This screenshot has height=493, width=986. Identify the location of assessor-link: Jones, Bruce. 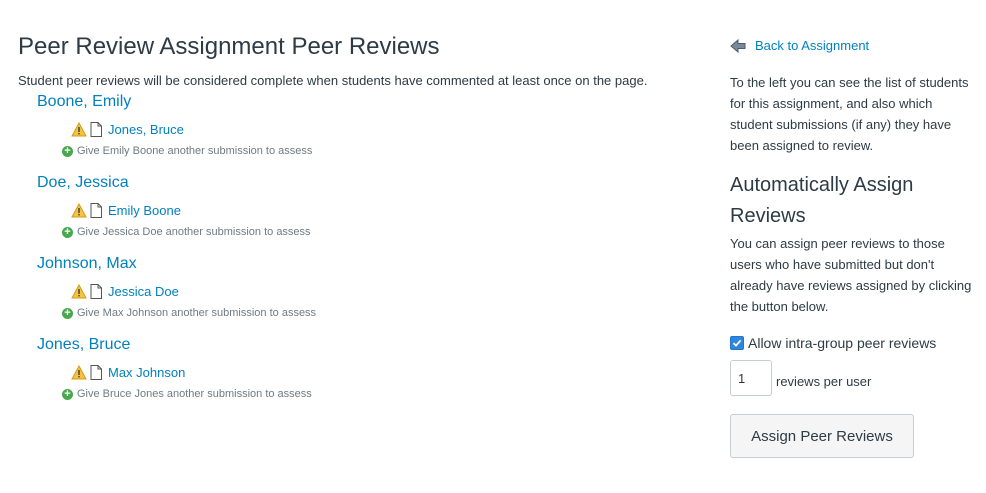
(146, 129).